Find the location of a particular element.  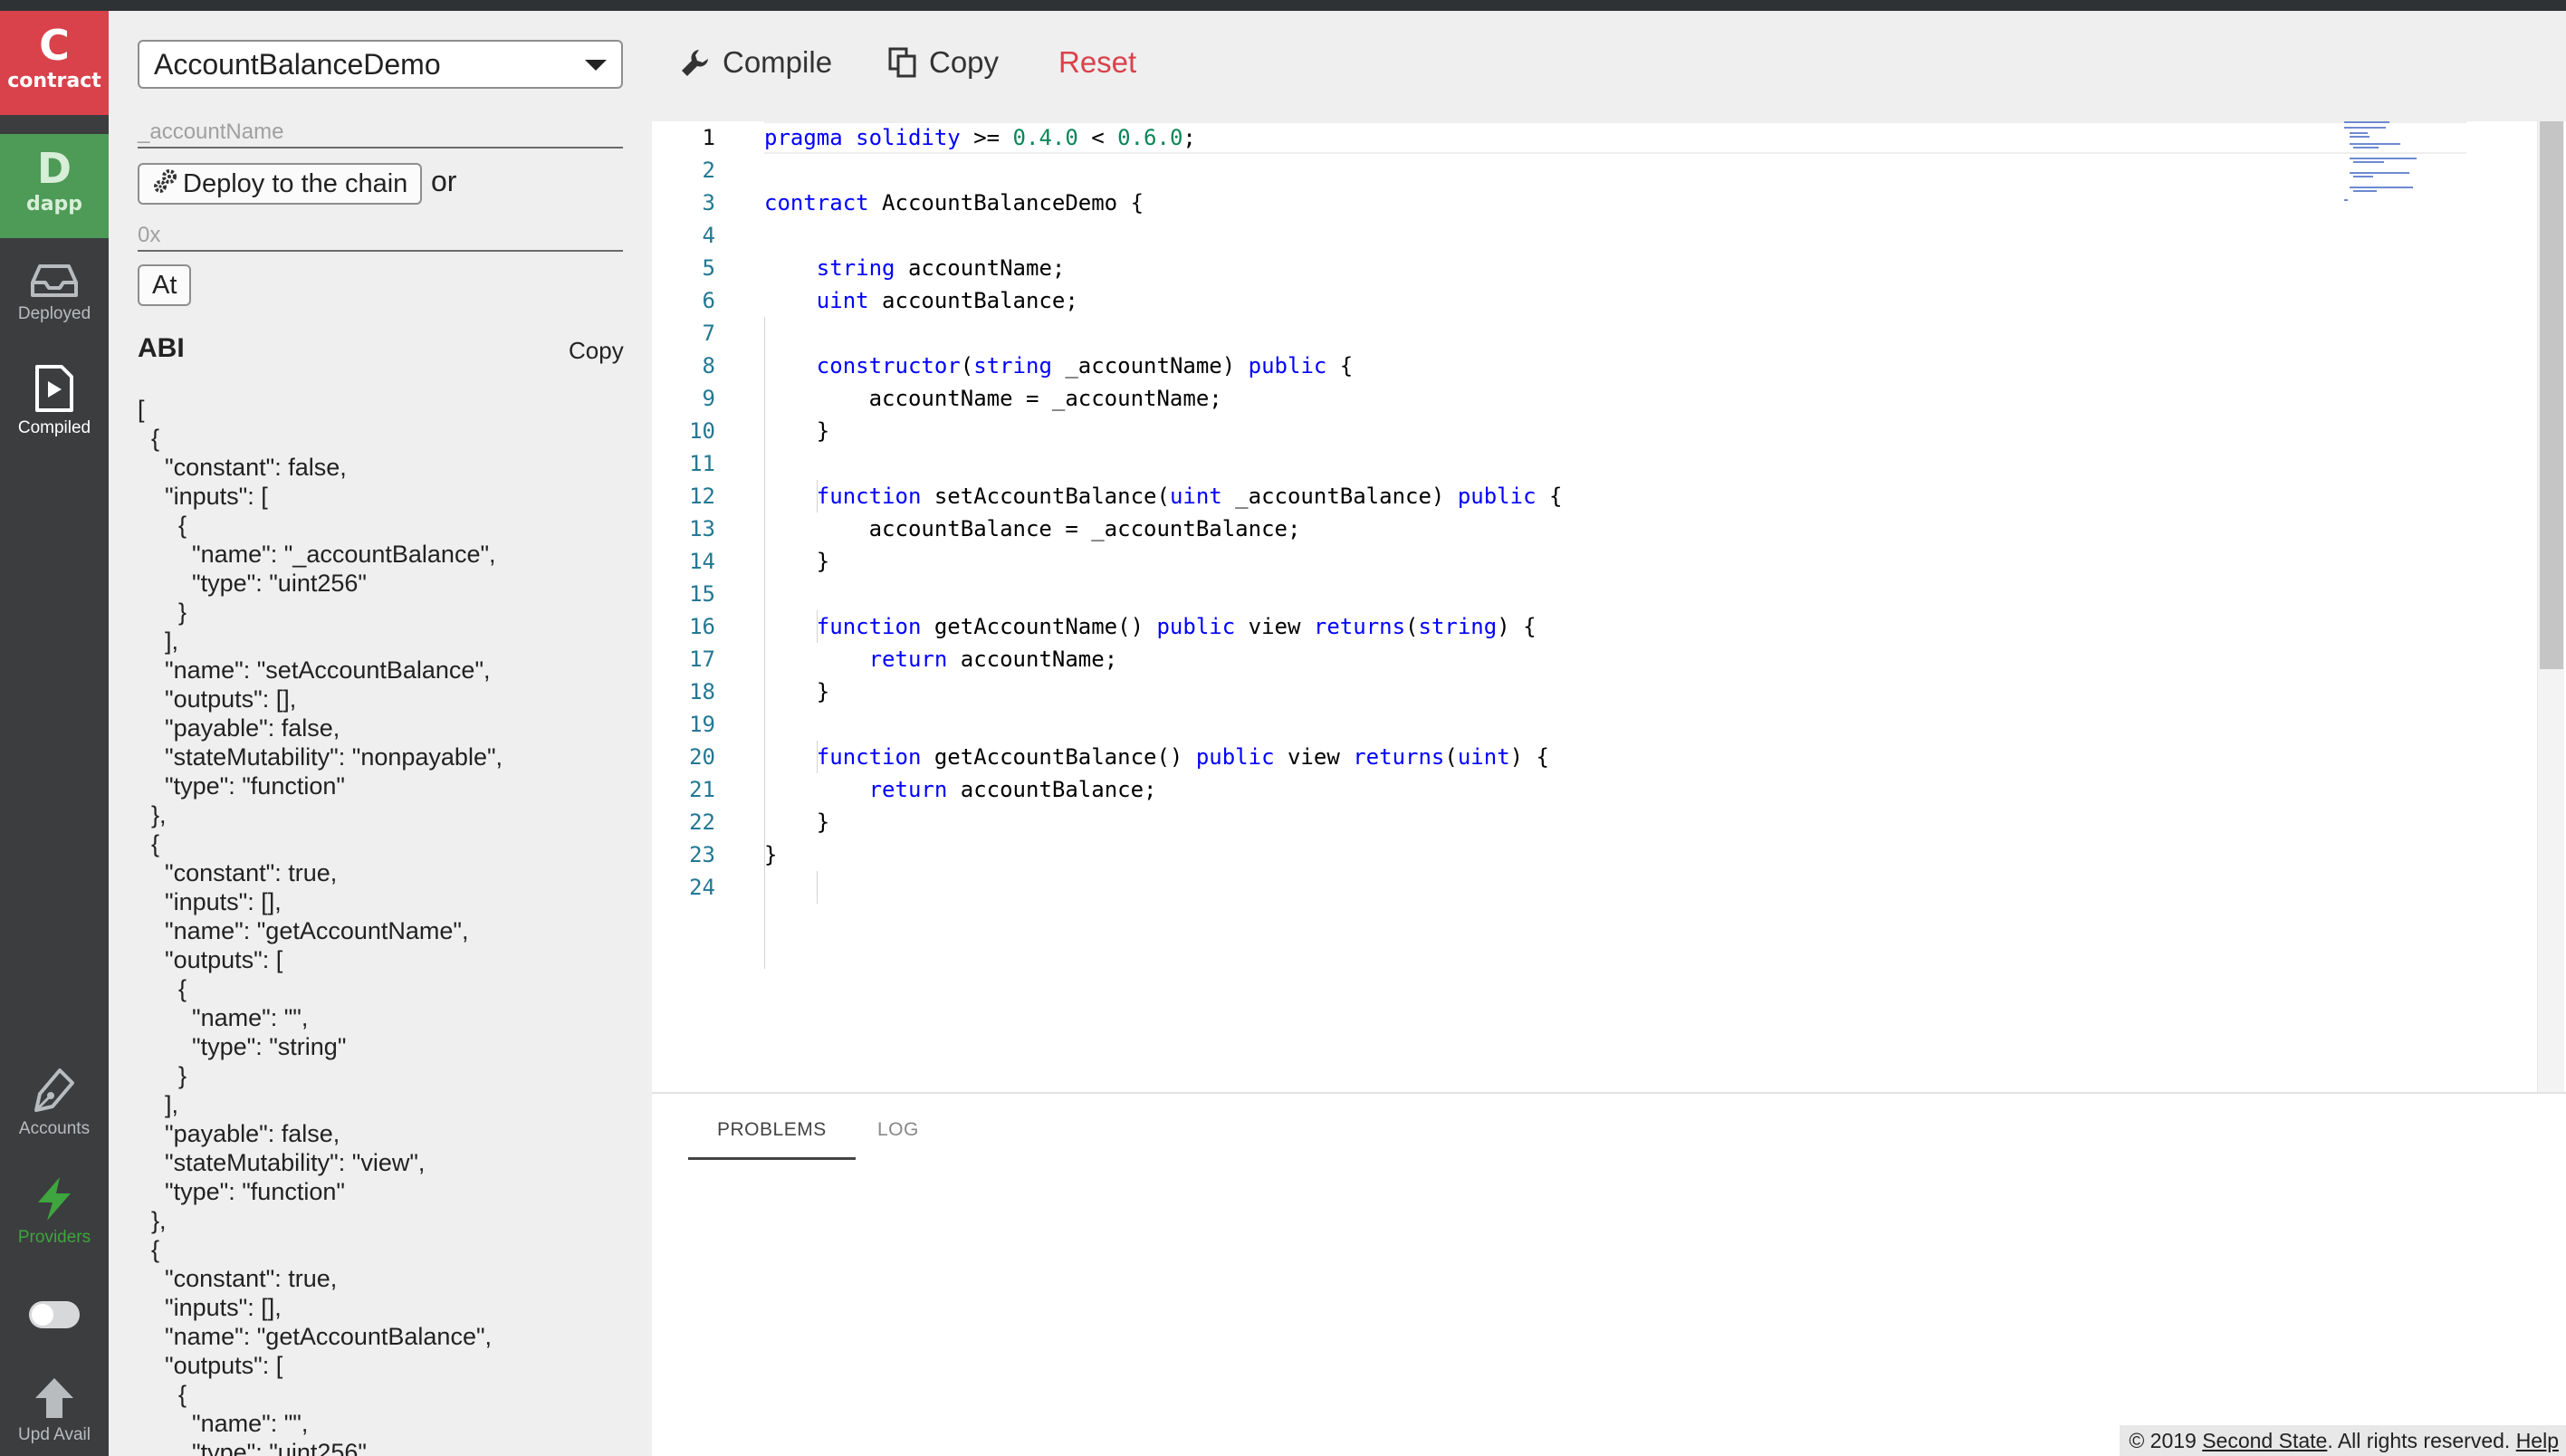

address-input: 0x is located at coordinates (380, 235).